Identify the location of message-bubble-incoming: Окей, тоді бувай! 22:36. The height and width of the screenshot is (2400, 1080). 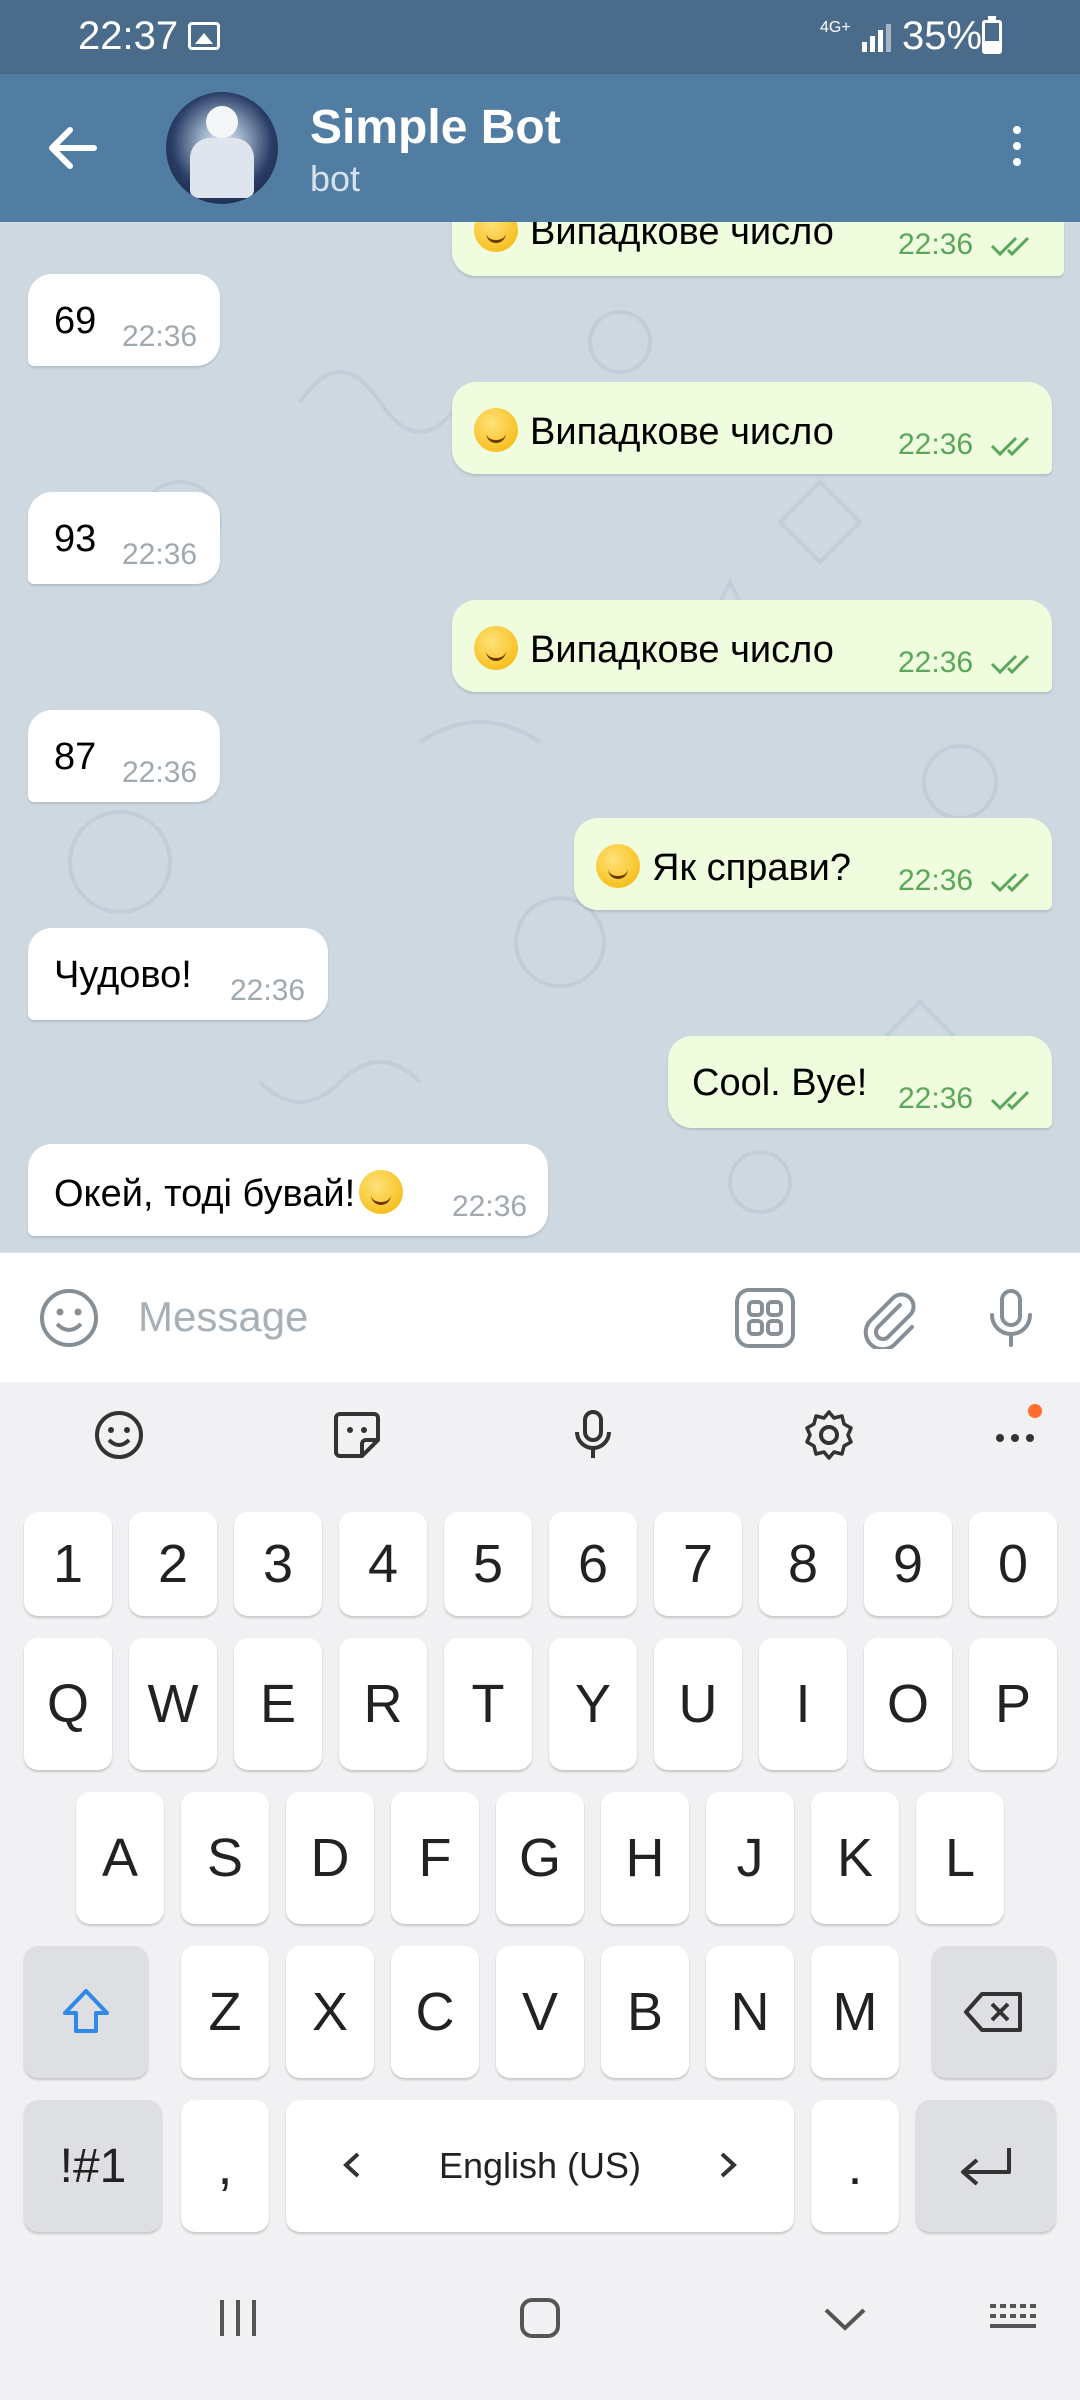
(288, 1190).